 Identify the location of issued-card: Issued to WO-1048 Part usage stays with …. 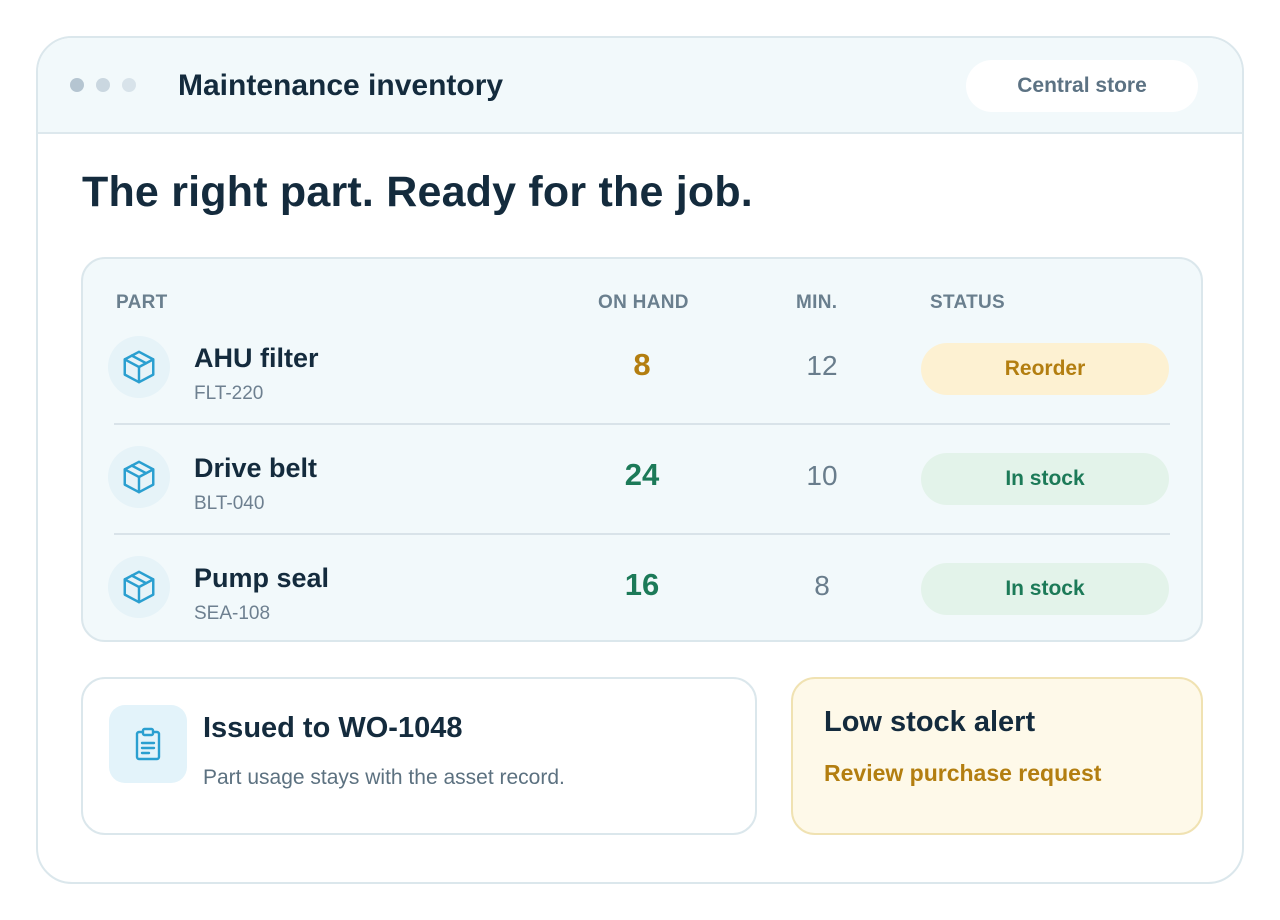
(419, 756).